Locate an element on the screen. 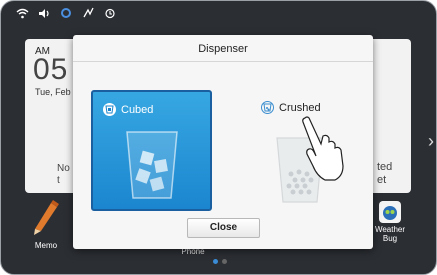 This screenshot has width=437, height=275. widget-note-right: ted et is located at coordinates (384, 174).